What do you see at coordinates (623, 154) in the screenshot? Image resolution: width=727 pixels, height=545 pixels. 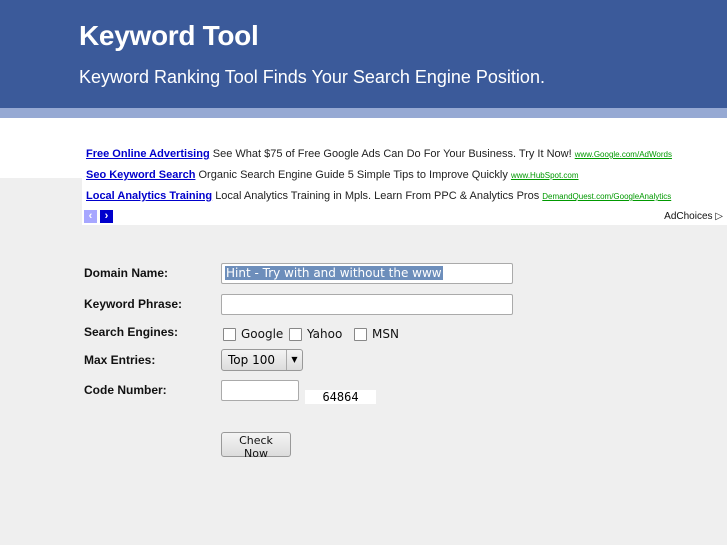 I see `ad-url-link: www.Google.com/AdWords` at bounding box center [623, 154].